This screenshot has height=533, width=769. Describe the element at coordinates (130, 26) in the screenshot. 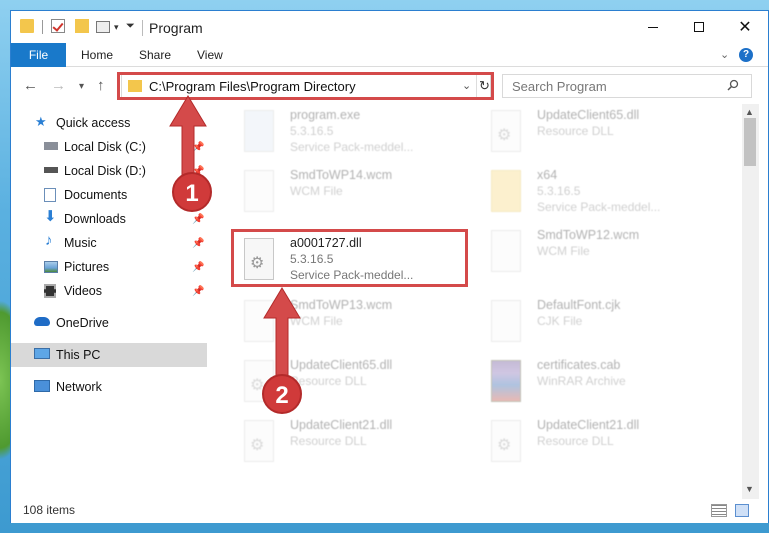

I see `customize-toolbar-icon: ⏷` at that location.